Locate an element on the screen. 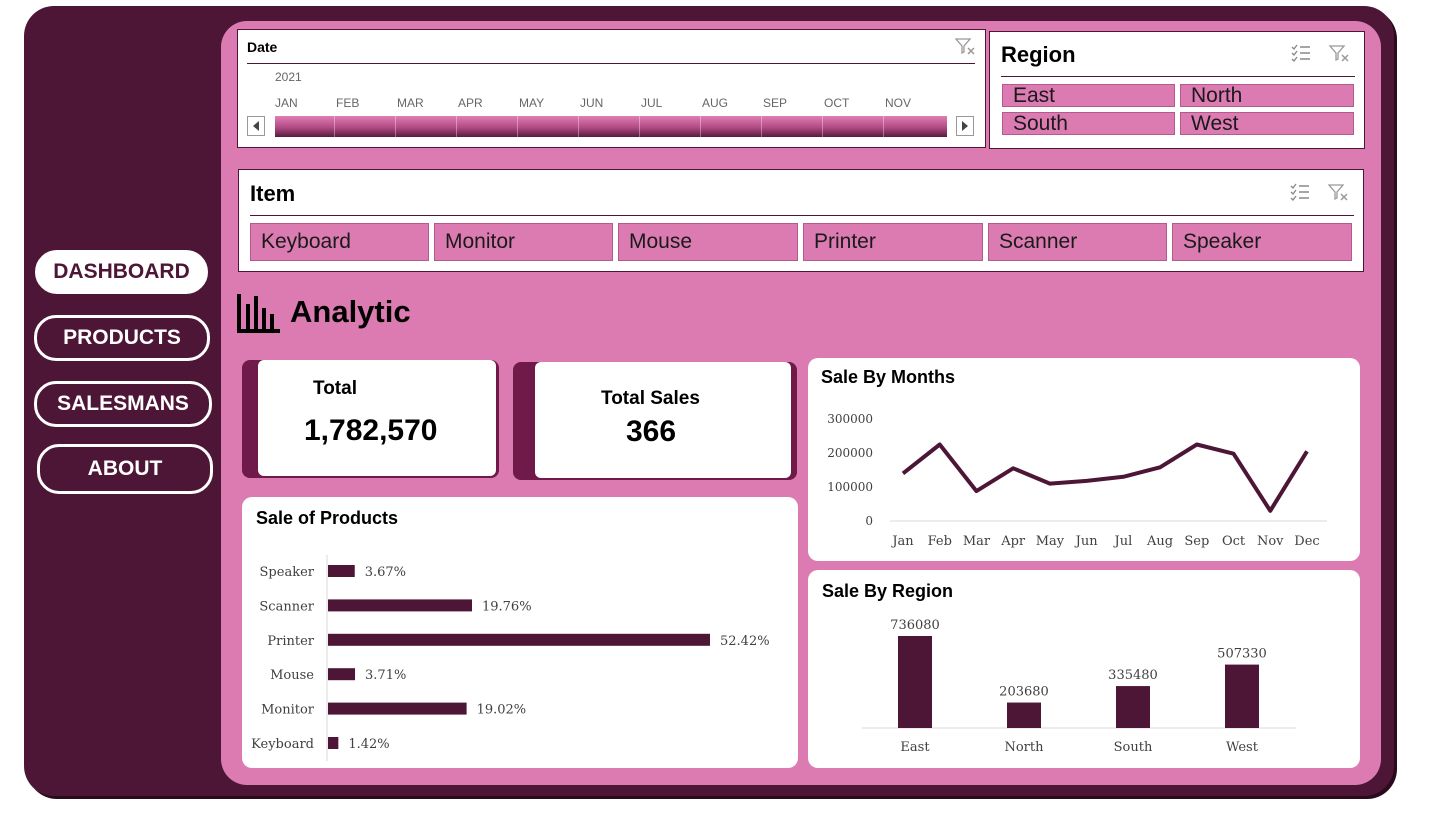  timeline-month-label: JAN is located at coordinates (286, 103).